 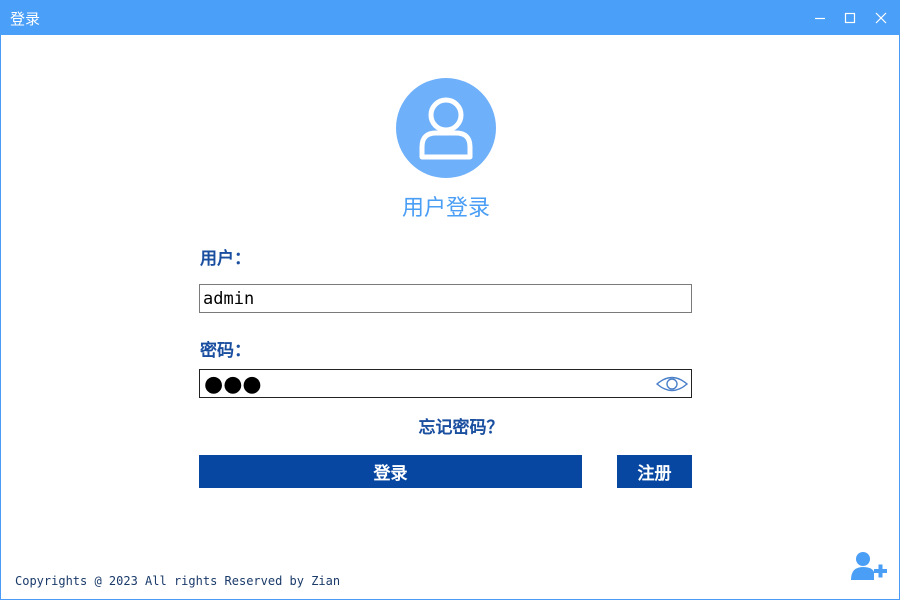 I want to click on minimize-button, so click(x=820, y=17).